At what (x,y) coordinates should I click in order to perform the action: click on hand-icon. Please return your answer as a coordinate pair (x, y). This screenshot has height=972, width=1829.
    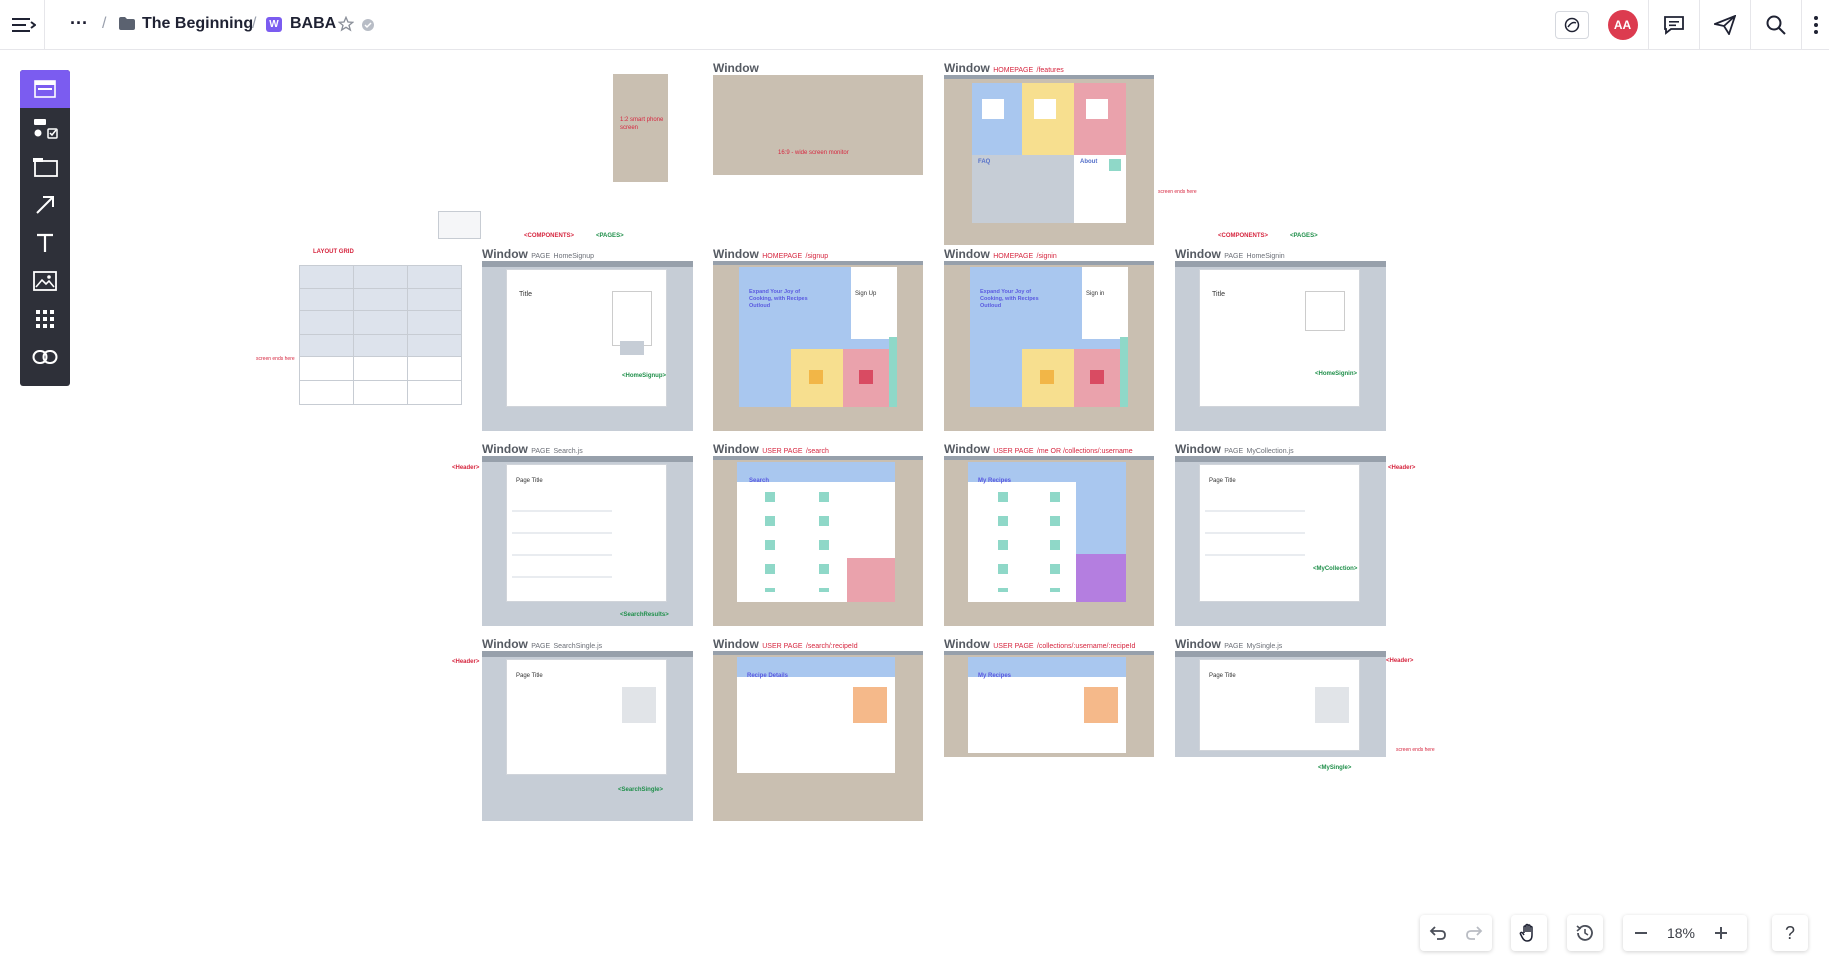
    Looking at the image, I should click on (1526, 932).